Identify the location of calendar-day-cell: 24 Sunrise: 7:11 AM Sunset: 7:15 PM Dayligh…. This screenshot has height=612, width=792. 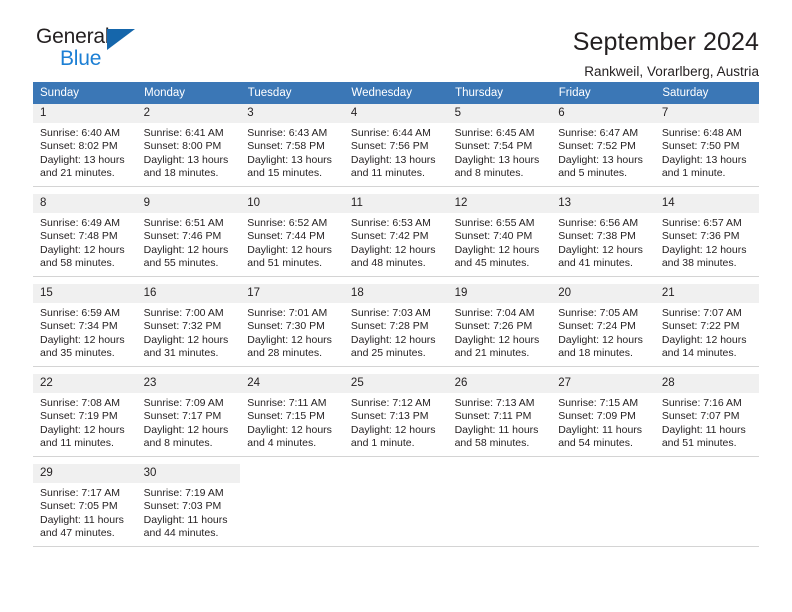
(292, 415).